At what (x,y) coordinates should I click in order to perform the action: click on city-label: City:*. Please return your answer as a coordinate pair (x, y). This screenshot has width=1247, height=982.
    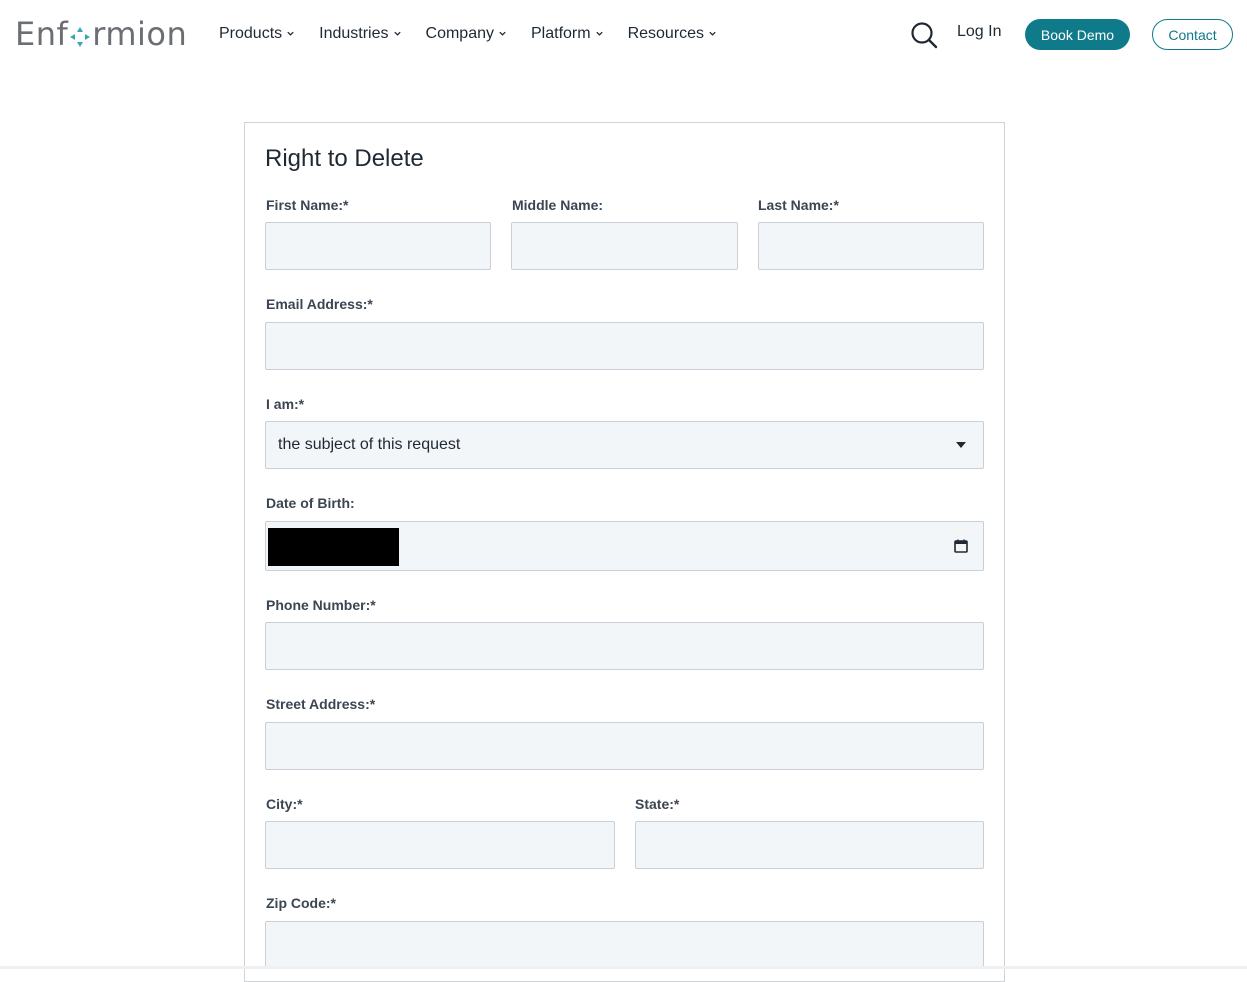
    Looking at the image, I should click on (284, 804).